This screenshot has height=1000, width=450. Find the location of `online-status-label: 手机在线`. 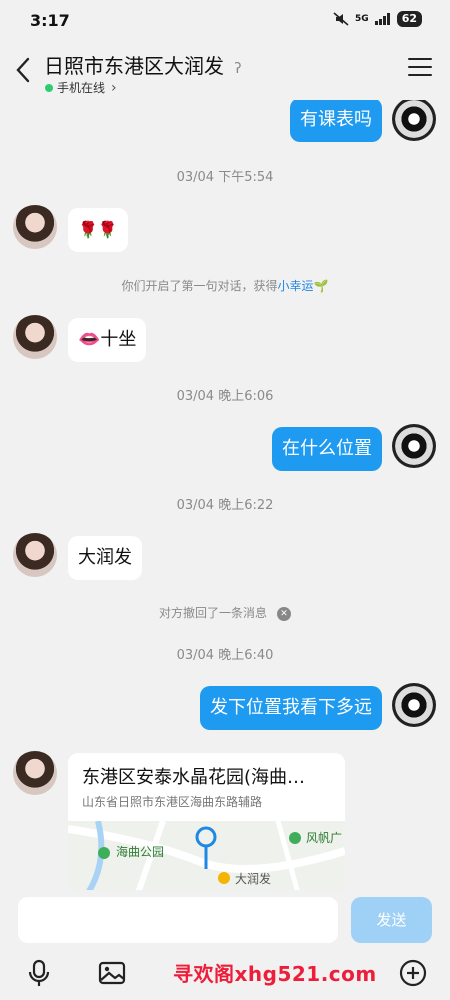

online-status-label: 手机在线 is located at coordinates (81, 88).